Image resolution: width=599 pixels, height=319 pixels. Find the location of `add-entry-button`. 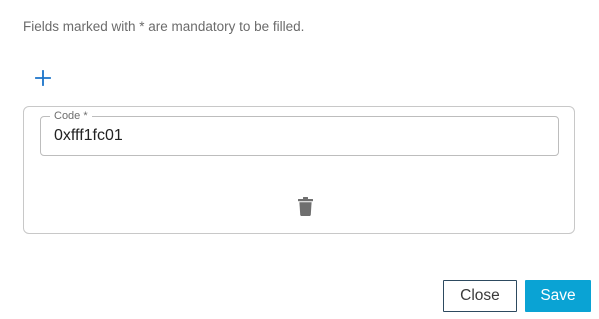

add-entry-button is located at coordinates (43, 78).